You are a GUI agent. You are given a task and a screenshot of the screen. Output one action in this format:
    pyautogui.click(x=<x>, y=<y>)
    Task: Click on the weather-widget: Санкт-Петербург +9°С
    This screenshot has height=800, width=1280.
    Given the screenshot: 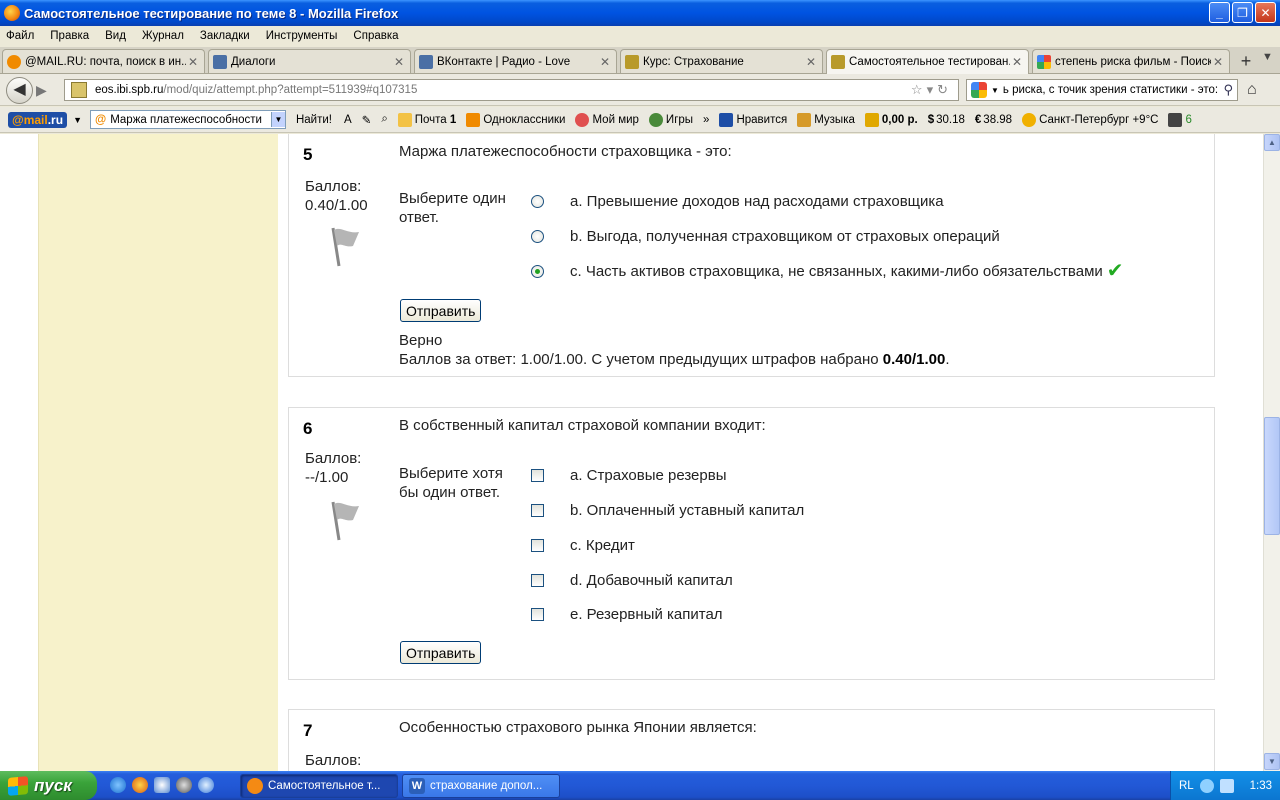 What is the action you would take?
    pyautogui.click(x=1090, y=119)
    